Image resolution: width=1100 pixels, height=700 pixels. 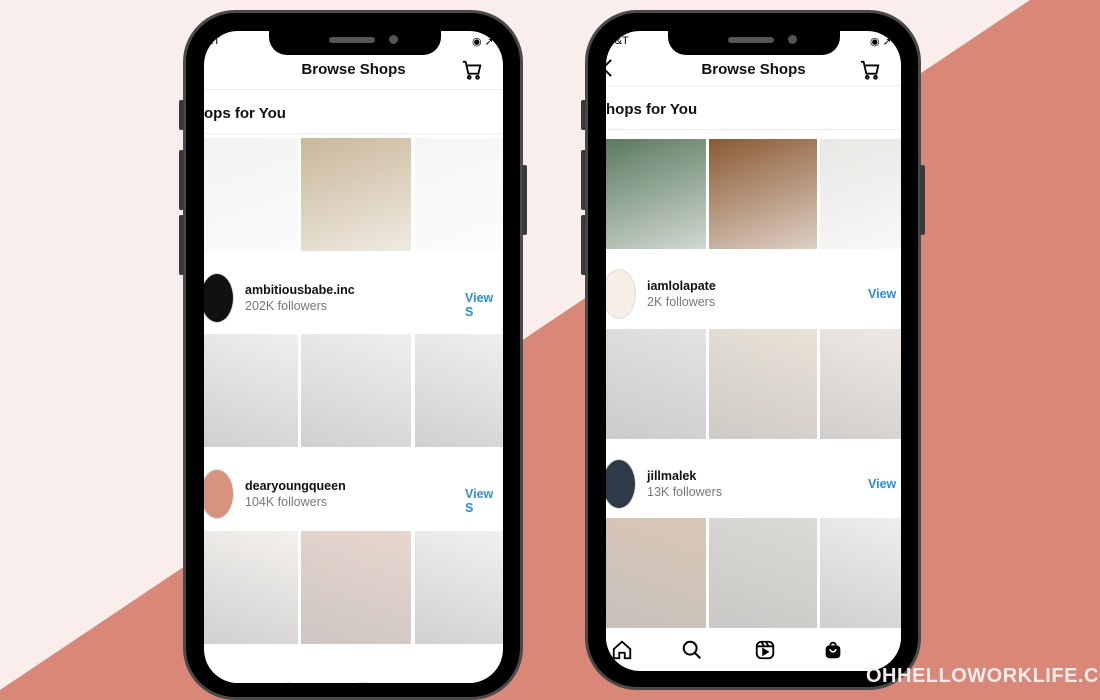 I want to click on shop-name: dearyoungqueen, so click(x=295, y=486).